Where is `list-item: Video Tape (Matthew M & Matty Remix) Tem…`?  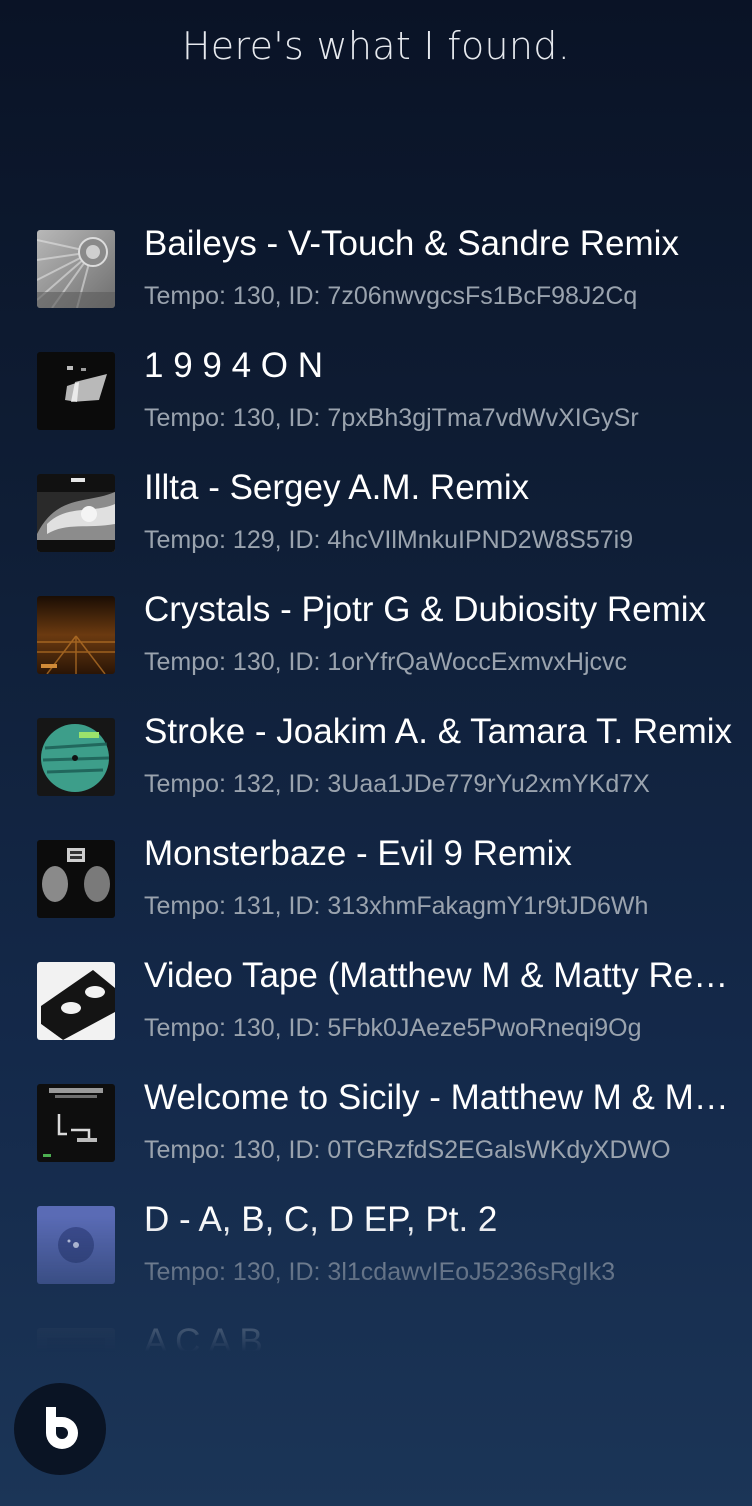
list-item: Video Tape (Matthew M & Matty Remix) Tem… is located at coordinates (376, 1004).